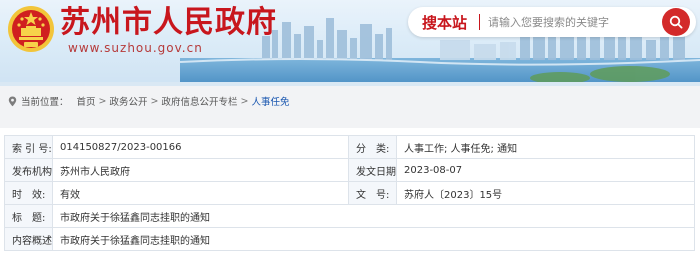  I want to click on table-row: 时 效: 有效 文 号: 苏府人〔2023〕15号, so click(349, 193).